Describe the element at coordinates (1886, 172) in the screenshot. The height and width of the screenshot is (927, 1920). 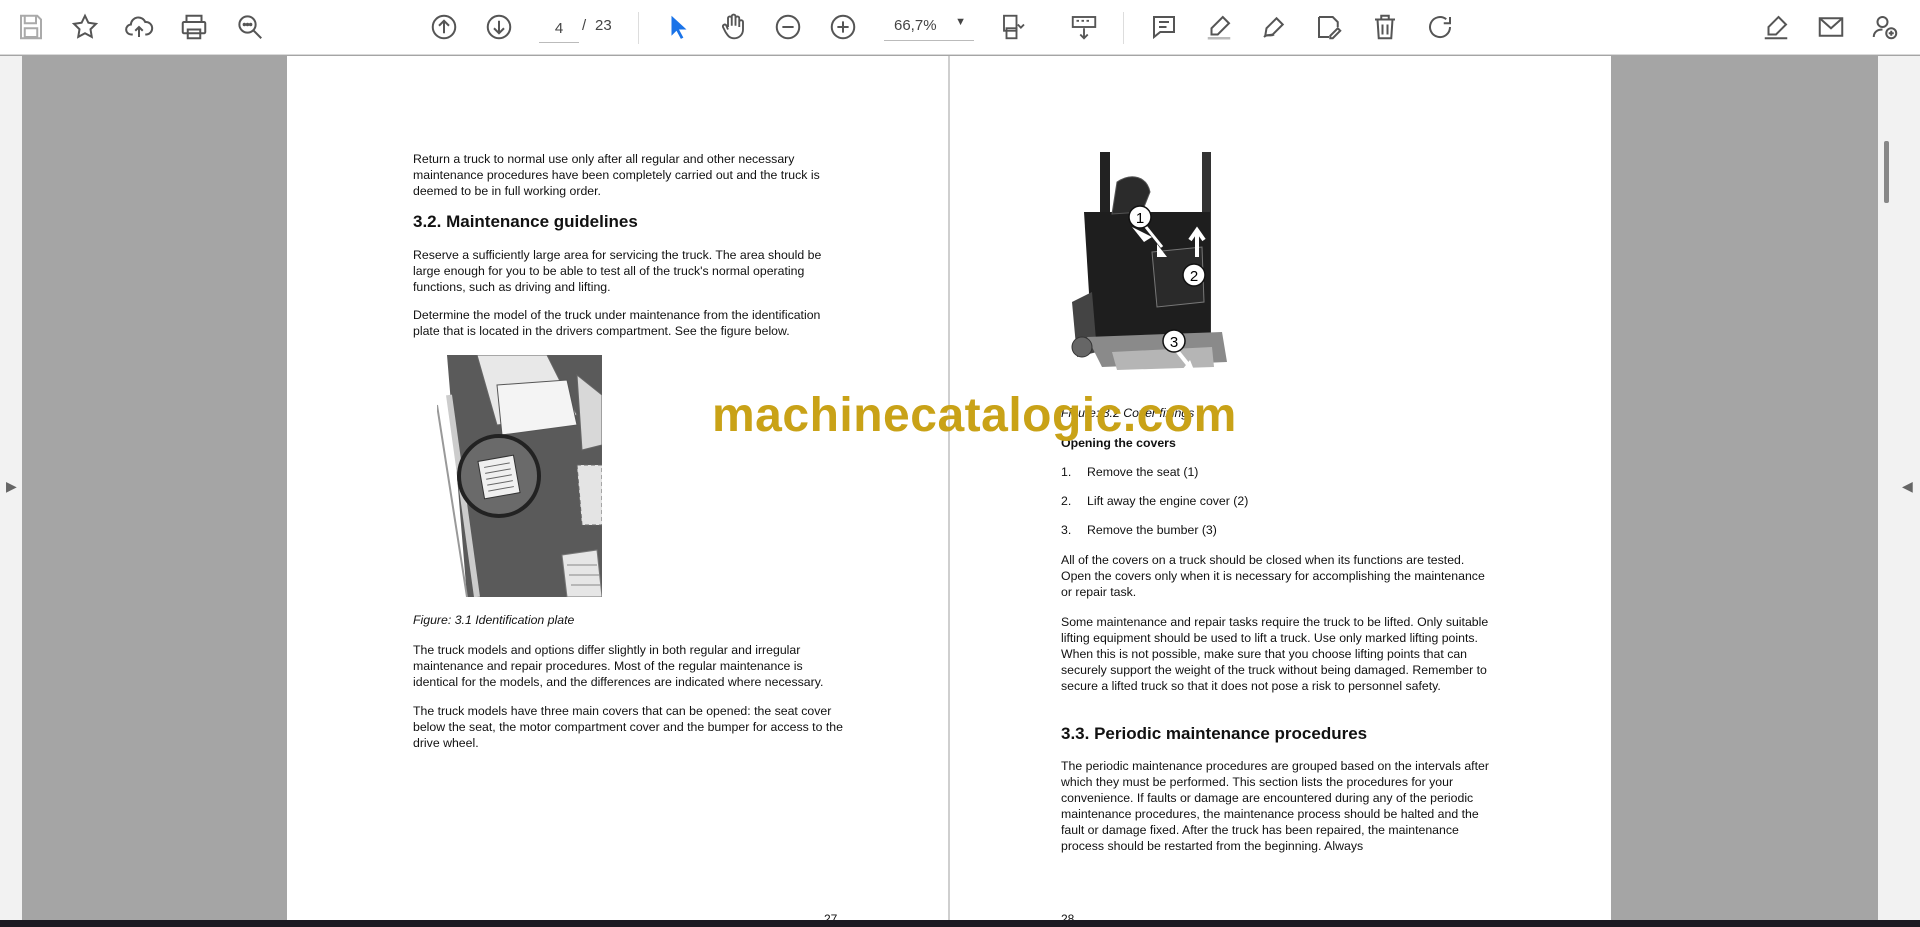
I see `vertical-scrollbar` at that location.